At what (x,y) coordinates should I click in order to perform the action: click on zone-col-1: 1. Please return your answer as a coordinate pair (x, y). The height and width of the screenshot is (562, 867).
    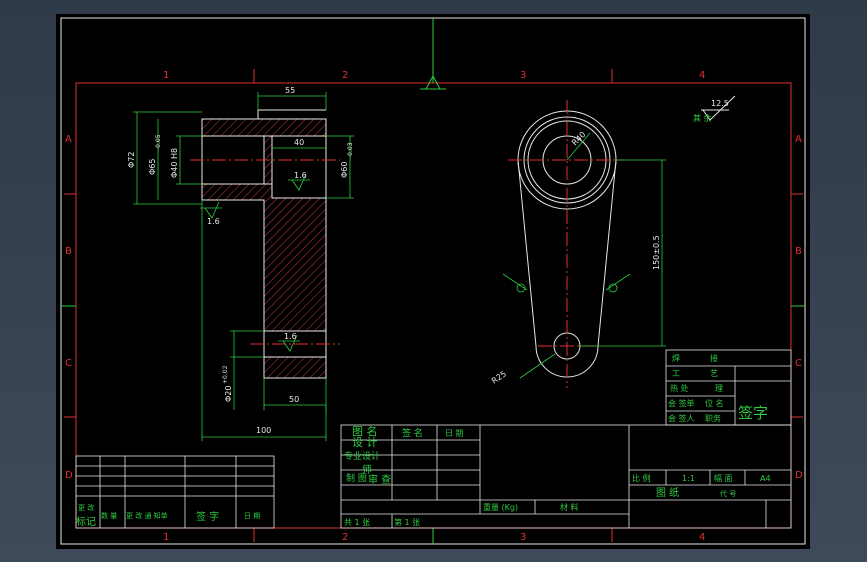
    Looking at the image, I should click on (166, 75).